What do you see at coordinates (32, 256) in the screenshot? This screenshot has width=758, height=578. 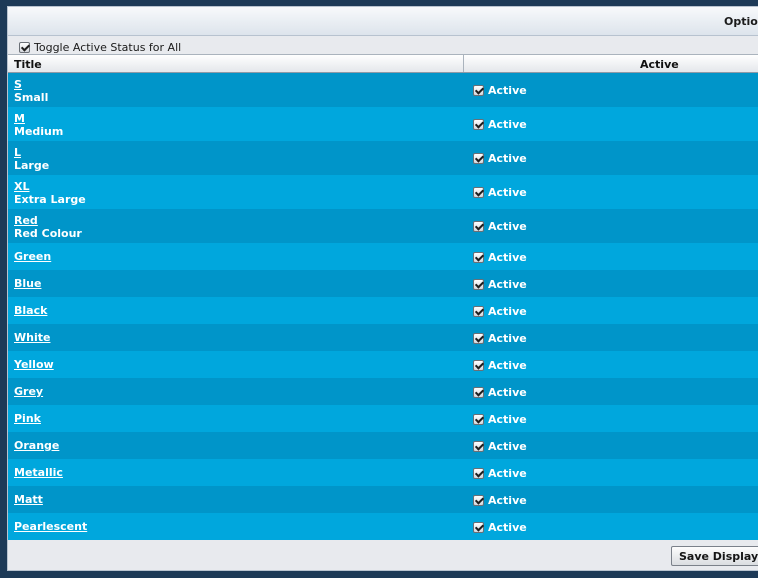 I see `option-title-link: Green` at bounding box center [32, 256].